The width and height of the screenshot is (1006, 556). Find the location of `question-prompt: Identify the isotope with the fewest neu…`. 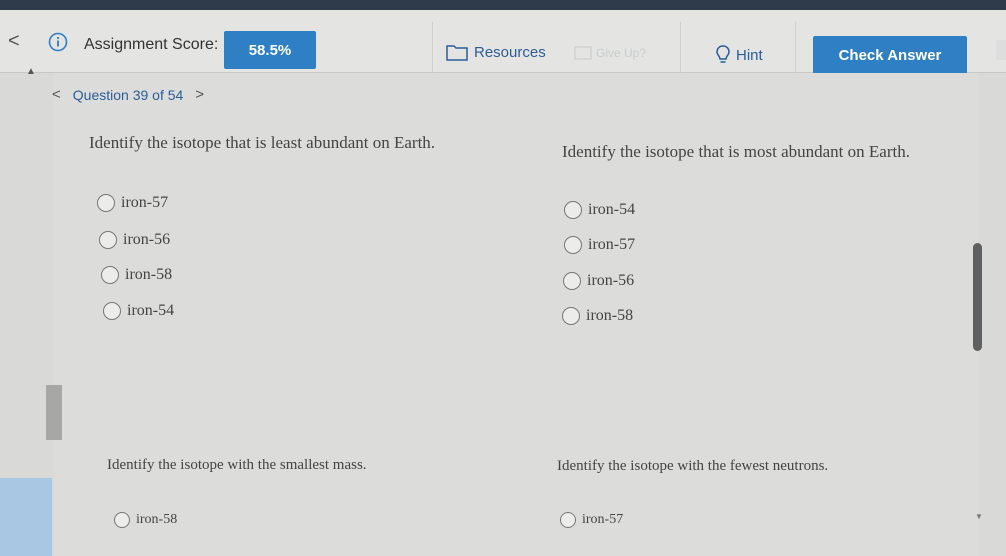

question-prompt: Identify the isotope with the fewest neu… is located at coordinates (693, 466).